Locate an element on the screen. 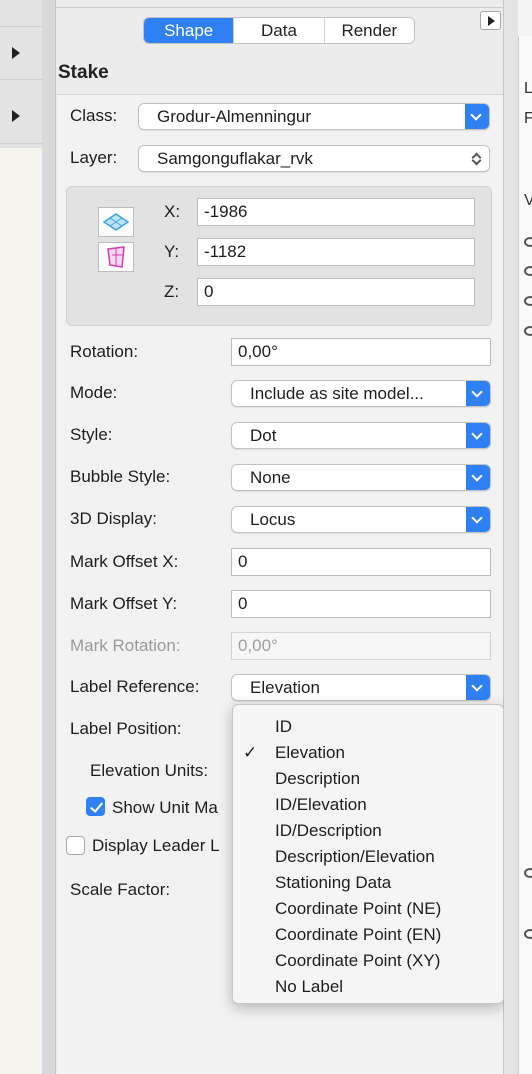 This screenshot has height=1074, width=532. right-panel-text-2: F is located at coordinates (528, 118).